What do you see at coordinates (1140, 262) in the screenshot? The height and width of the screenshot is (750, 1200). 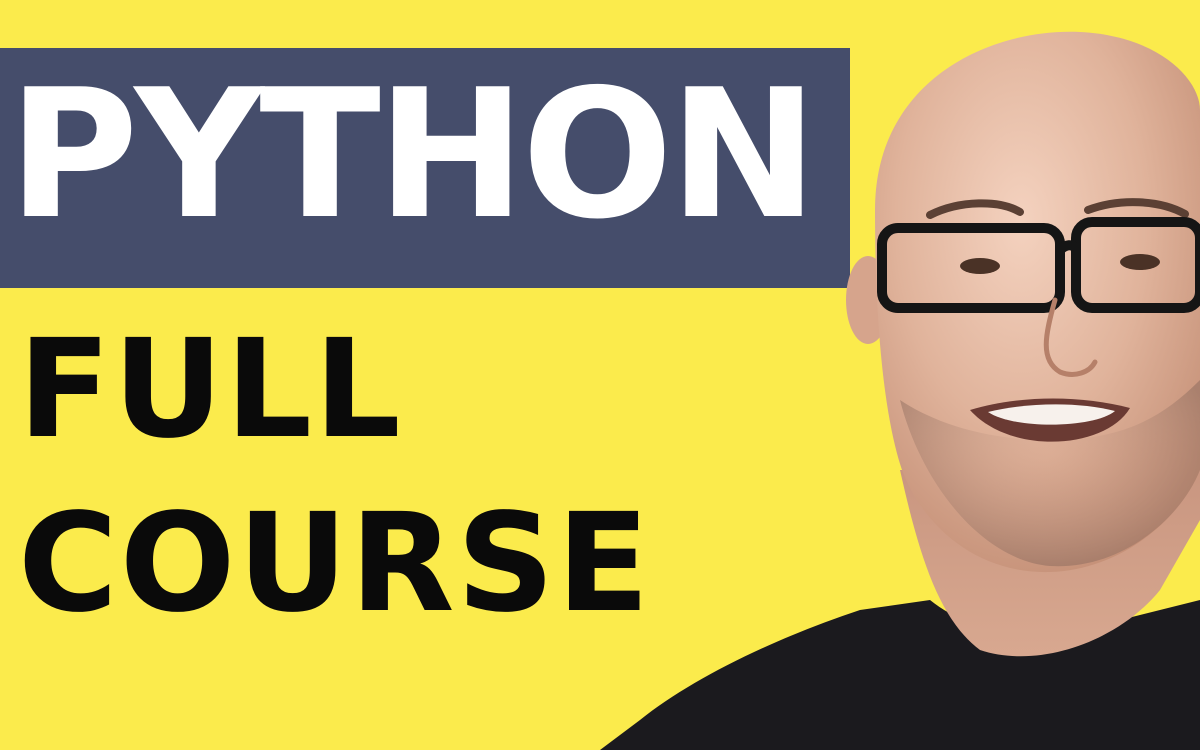 I see `eye-right` at bounding box center [1140, 262].